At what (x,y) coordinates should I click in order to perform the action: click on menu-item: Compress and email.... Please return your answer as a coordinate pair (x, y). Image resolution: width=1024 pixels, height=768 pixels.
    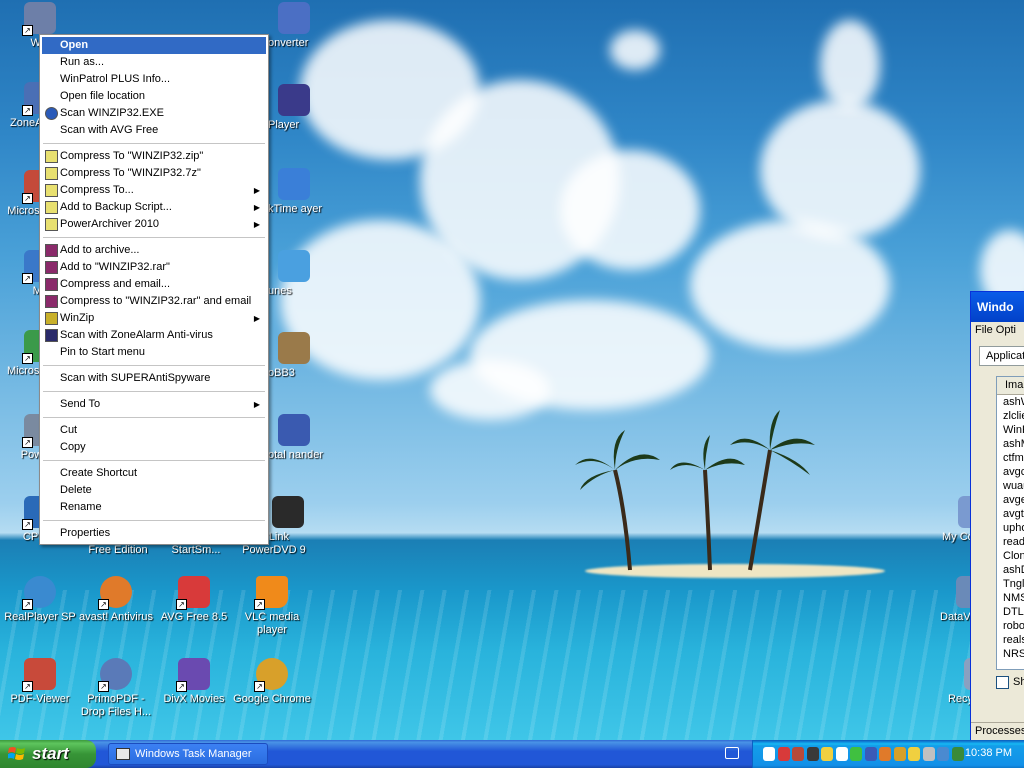
    Looking at the image, I should click on (154, 284).